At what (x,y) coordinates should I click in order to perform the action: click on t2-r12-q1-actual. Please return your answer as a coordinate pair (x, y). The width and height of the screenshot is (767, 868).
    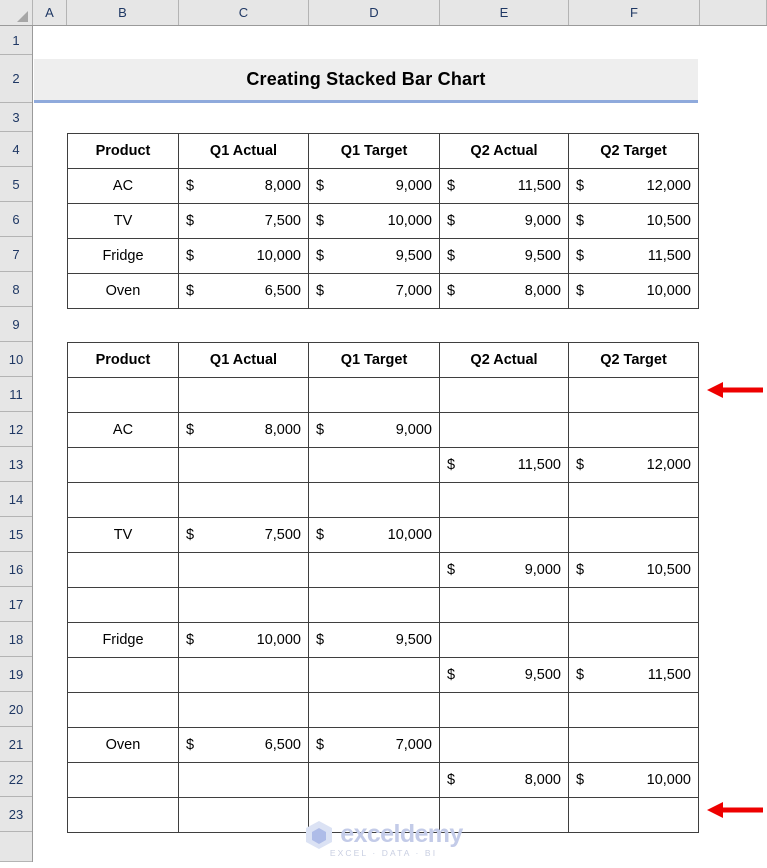
    Looking at the image, I should click on (243, 815).